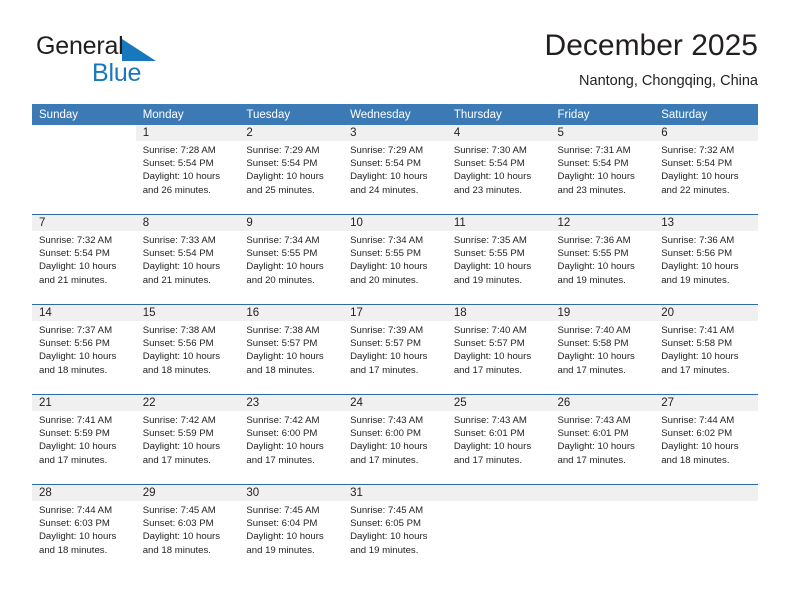 The height and width of the screenshot is (612, 792). What do you see at coordinates (387, 330) in the screenshot?
I see `sunrise-text: Sunrise: 7:39 AM` at bounding box center [387, 330].